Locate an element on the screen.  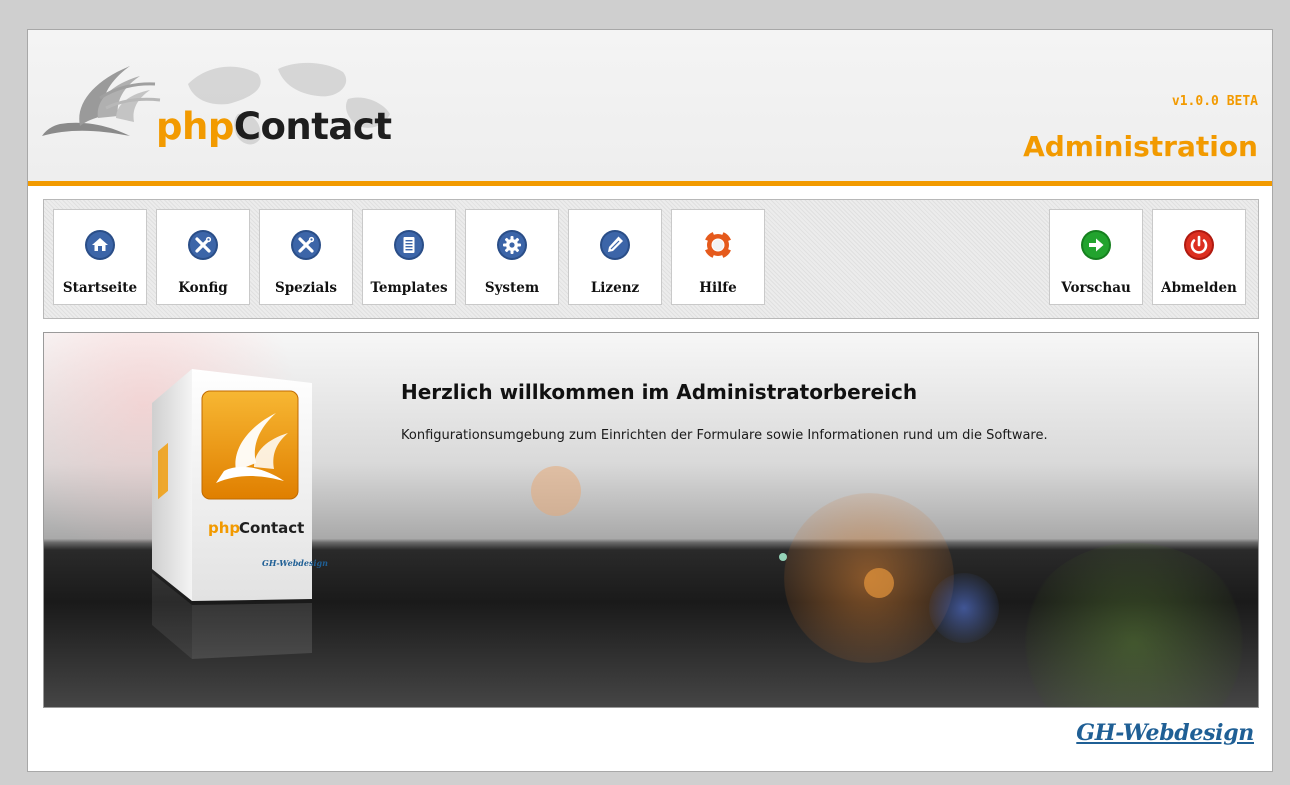
home-icon is located at coordinates (100, 245).